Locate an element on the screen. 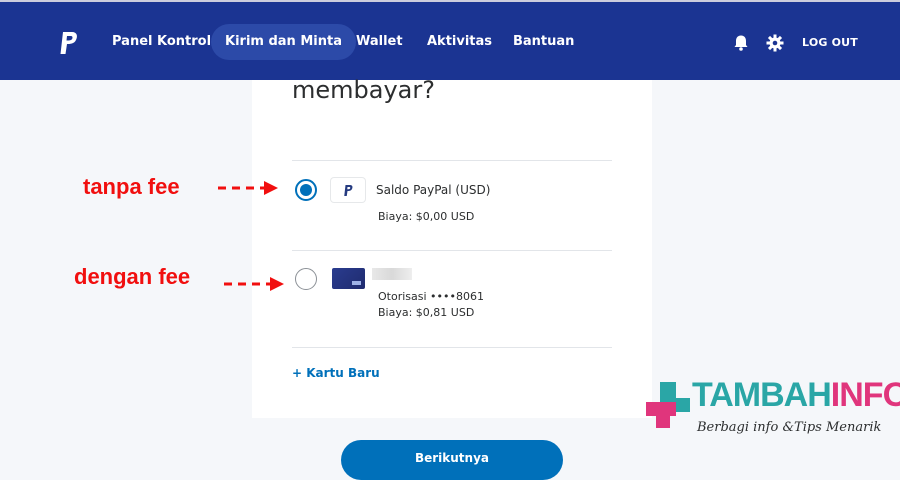  gear-icon is located at coordinates (775, 43).